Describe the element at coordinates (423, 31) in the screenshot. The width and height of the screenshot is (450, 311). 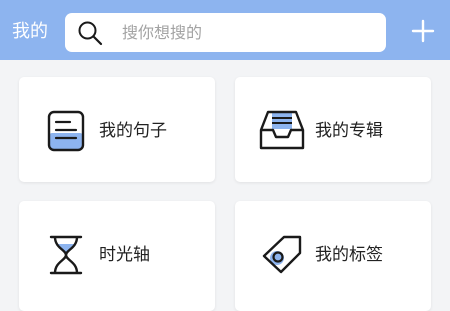
I see `plus-icon` at that location.